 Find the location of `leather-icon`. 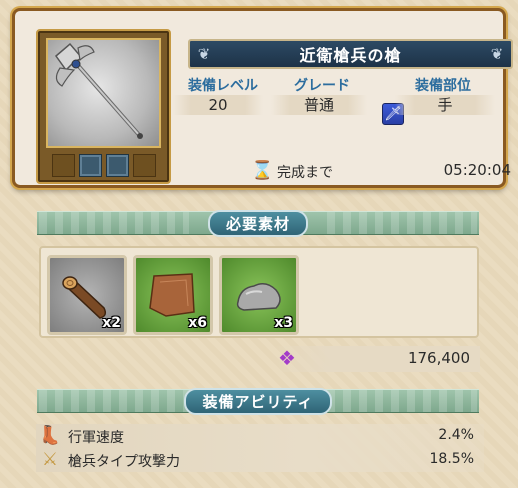

leather-icon is located at coordinates (173, 295).